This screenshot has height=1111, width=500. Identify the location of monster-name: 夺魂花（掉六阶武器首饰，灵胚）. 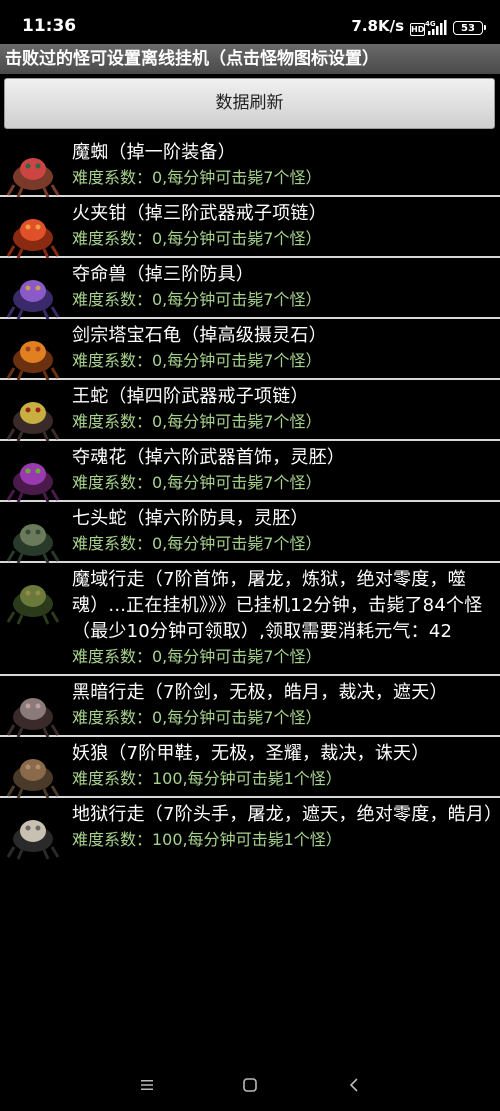
(208, 457).